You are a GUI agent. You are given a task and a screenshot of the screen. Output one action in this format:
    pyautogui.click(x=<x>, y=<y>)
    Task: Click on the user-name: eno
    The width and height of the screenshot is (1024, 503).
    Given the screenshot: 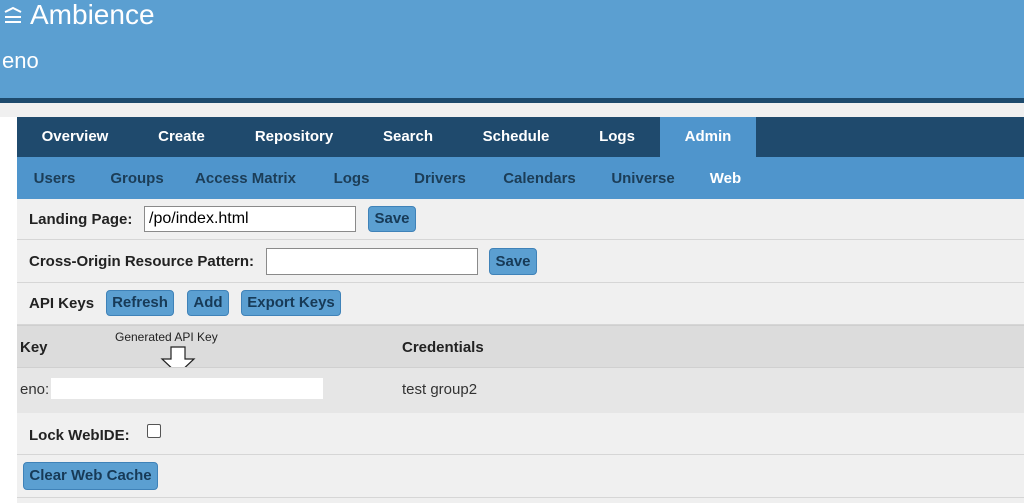 What is the action you would take?
    pyautogui.click(x=20, y=60)
    